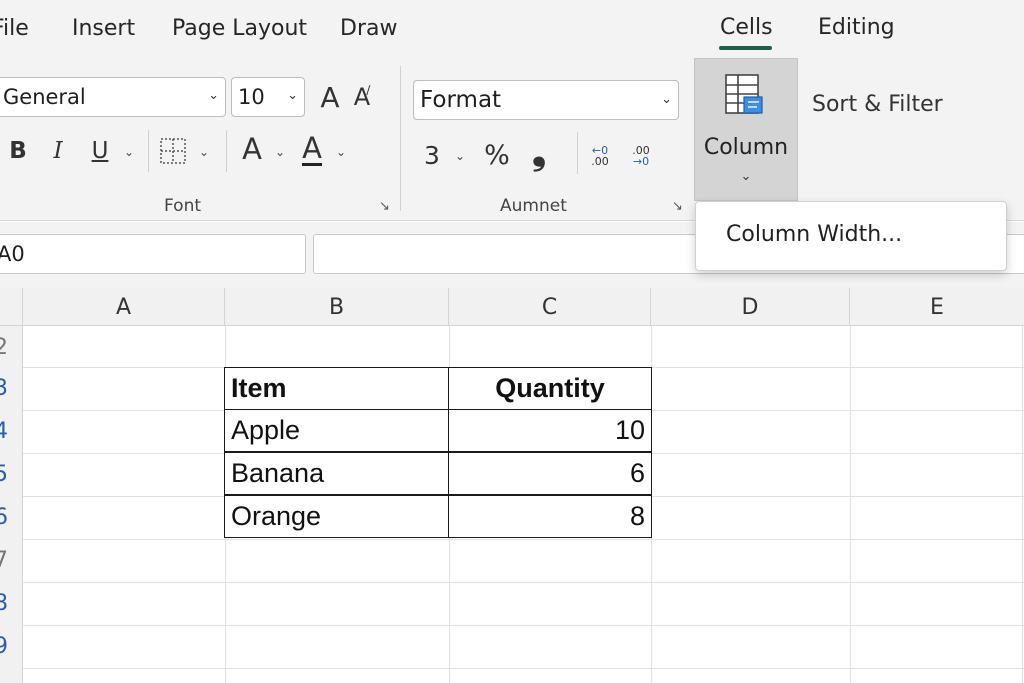  I want to click on tab-draw: Draw, so click(368, 28).